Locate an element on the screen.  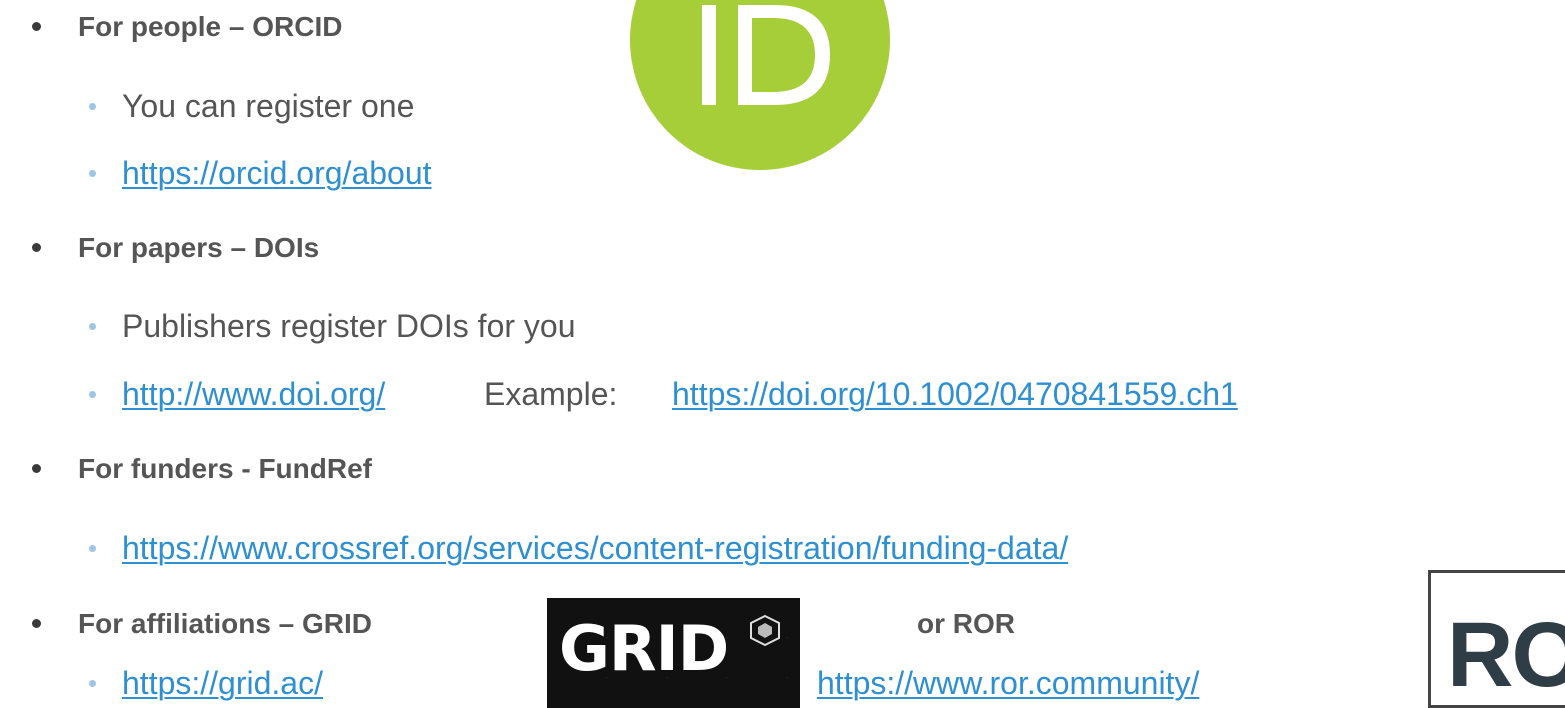
doi-link: http://www.doi.org/ is located at coordinates (253, 394).